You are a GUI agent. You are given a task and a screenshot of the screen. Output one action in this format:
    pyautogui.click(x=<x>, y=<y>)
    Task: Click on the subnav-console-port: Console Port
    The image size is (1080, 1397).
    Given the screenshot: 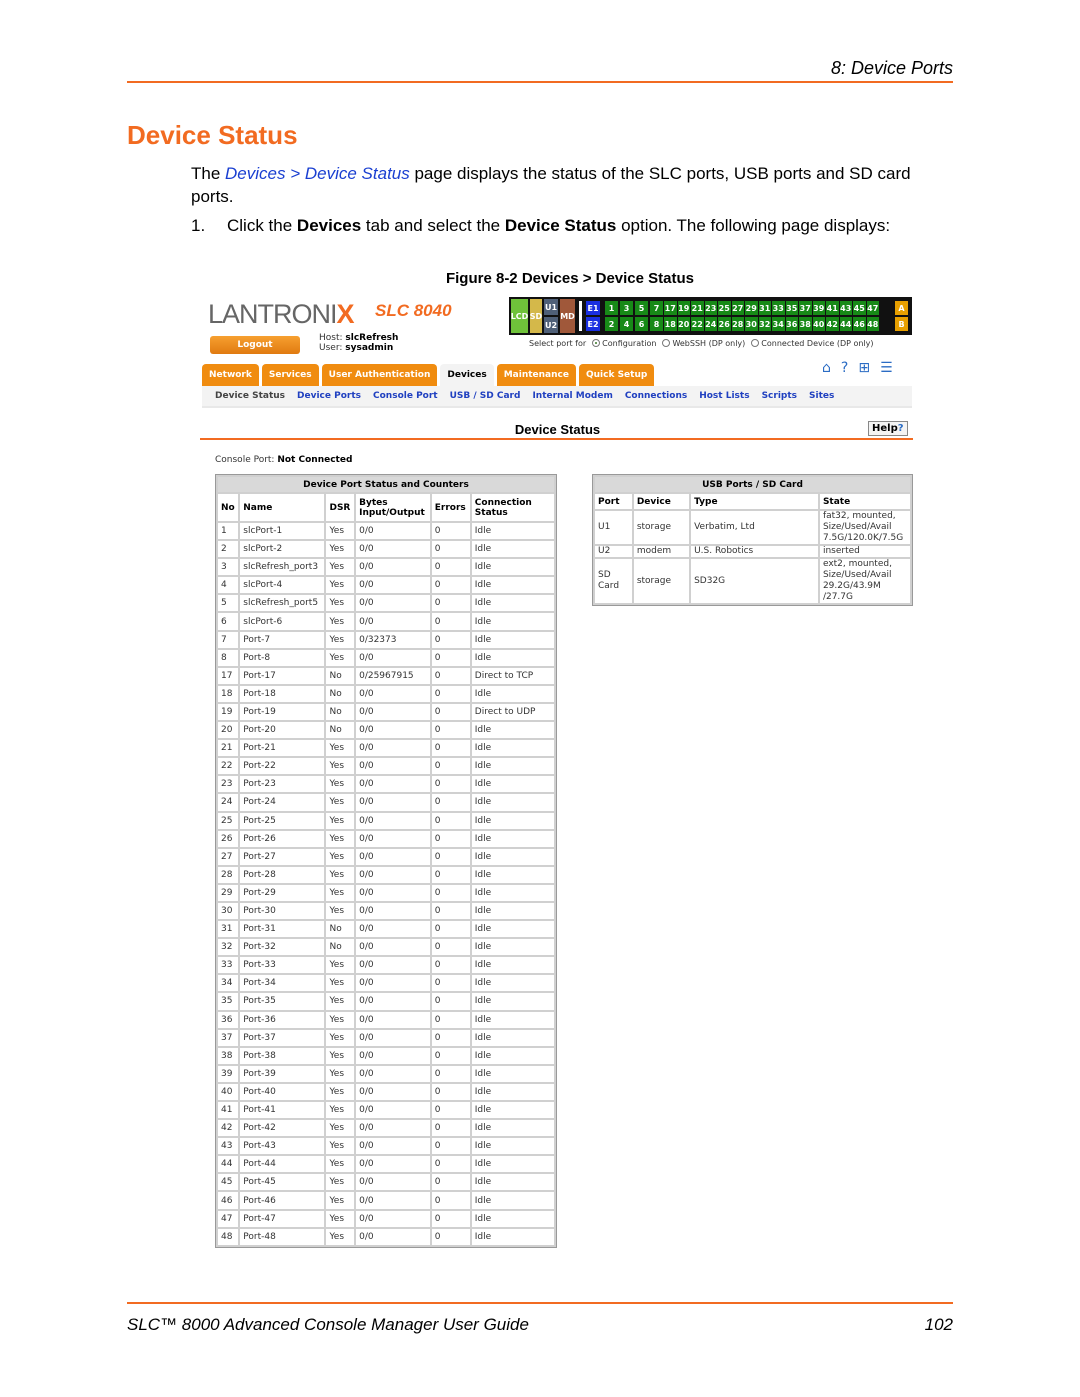 What is the action you would take?
    pyautogui.click(x=405, y=396)
    